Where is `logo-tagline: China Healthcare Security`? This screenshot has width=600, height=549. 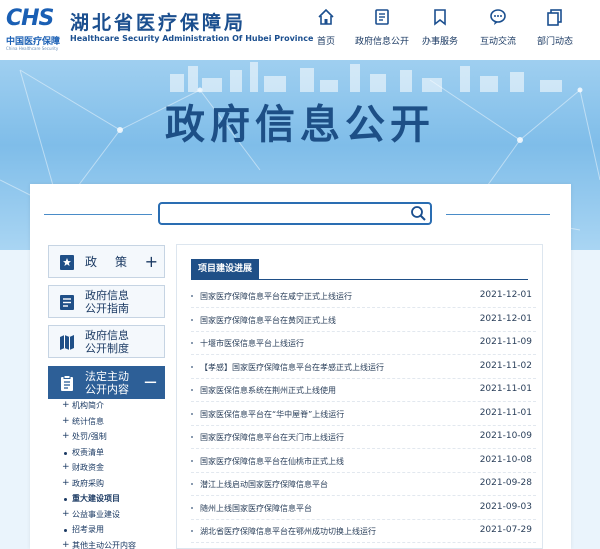
logo-tagline: China Healthcare Security is located at coordinates (32, 48).